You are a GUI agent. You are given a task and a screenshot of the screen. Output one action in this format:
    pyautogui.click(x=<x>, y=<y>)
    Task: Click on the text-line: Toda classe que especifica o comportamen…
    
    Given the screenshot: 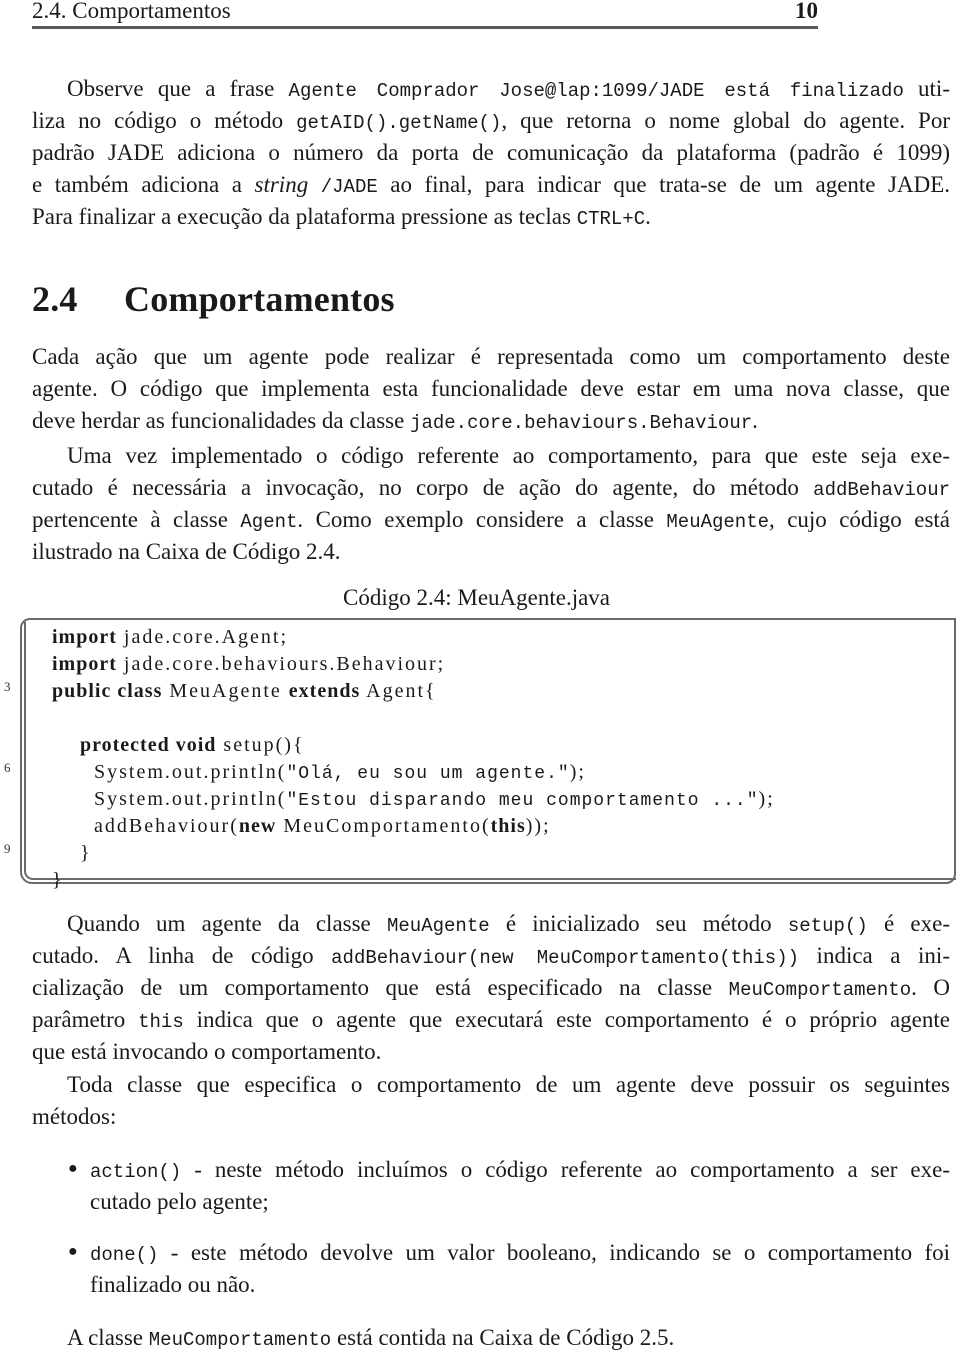 What is the action you would take?
    pyautogui.click(x=508, y=1084)
    